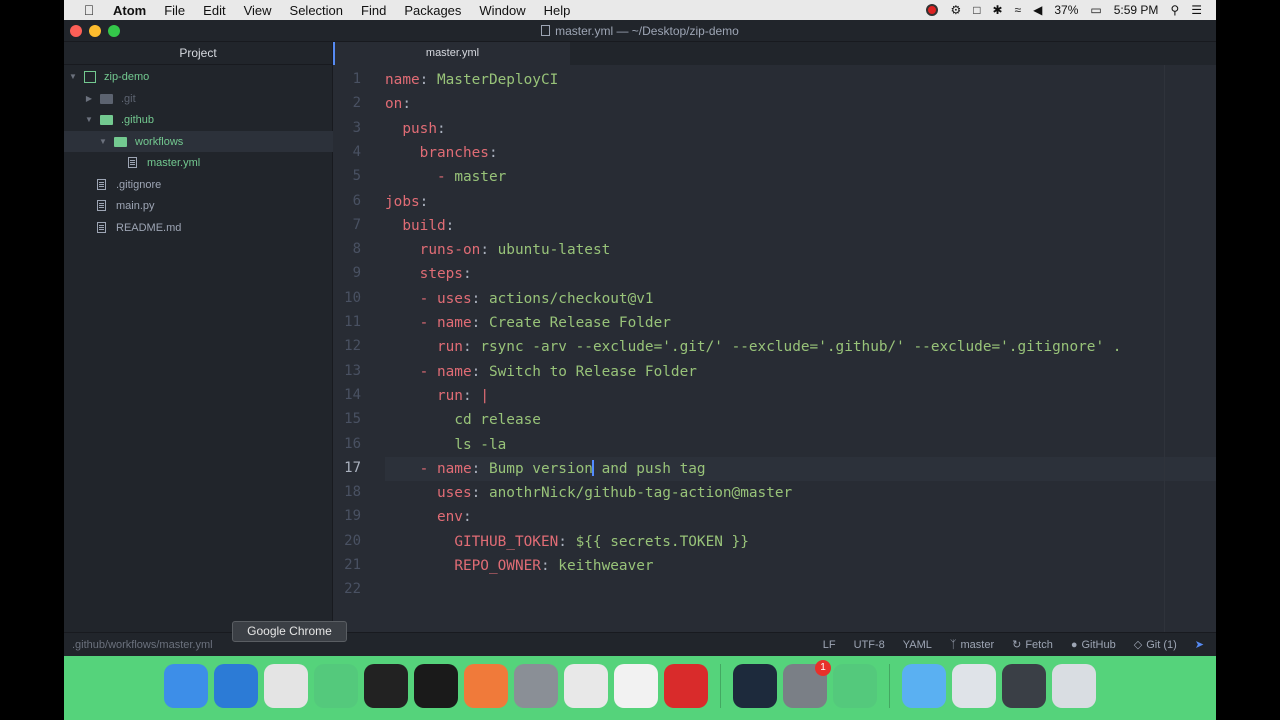 The height and width of the screenshot is (720, 1280). I want to click on yaml-key: on, so click(394, 104).